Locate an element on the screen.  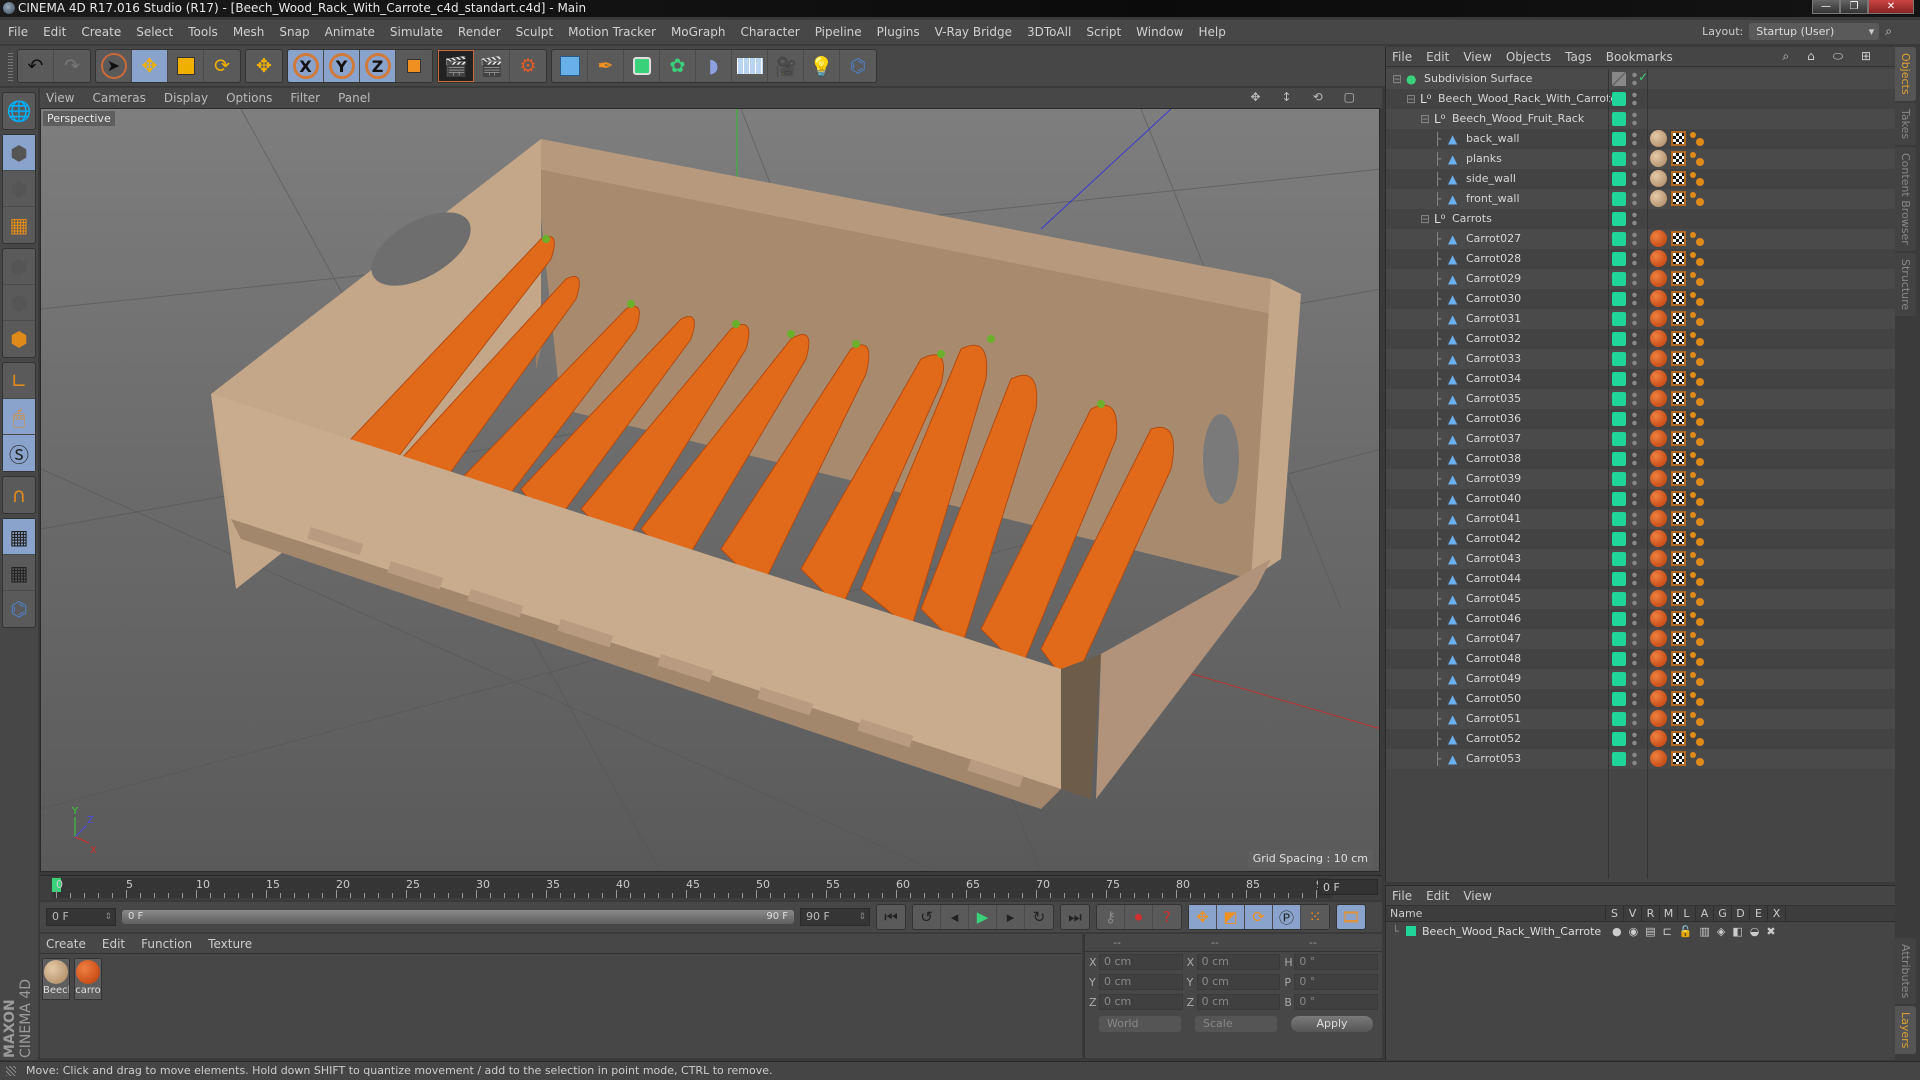
home-icon: ⌂ is located at coordinates (1813, 56).